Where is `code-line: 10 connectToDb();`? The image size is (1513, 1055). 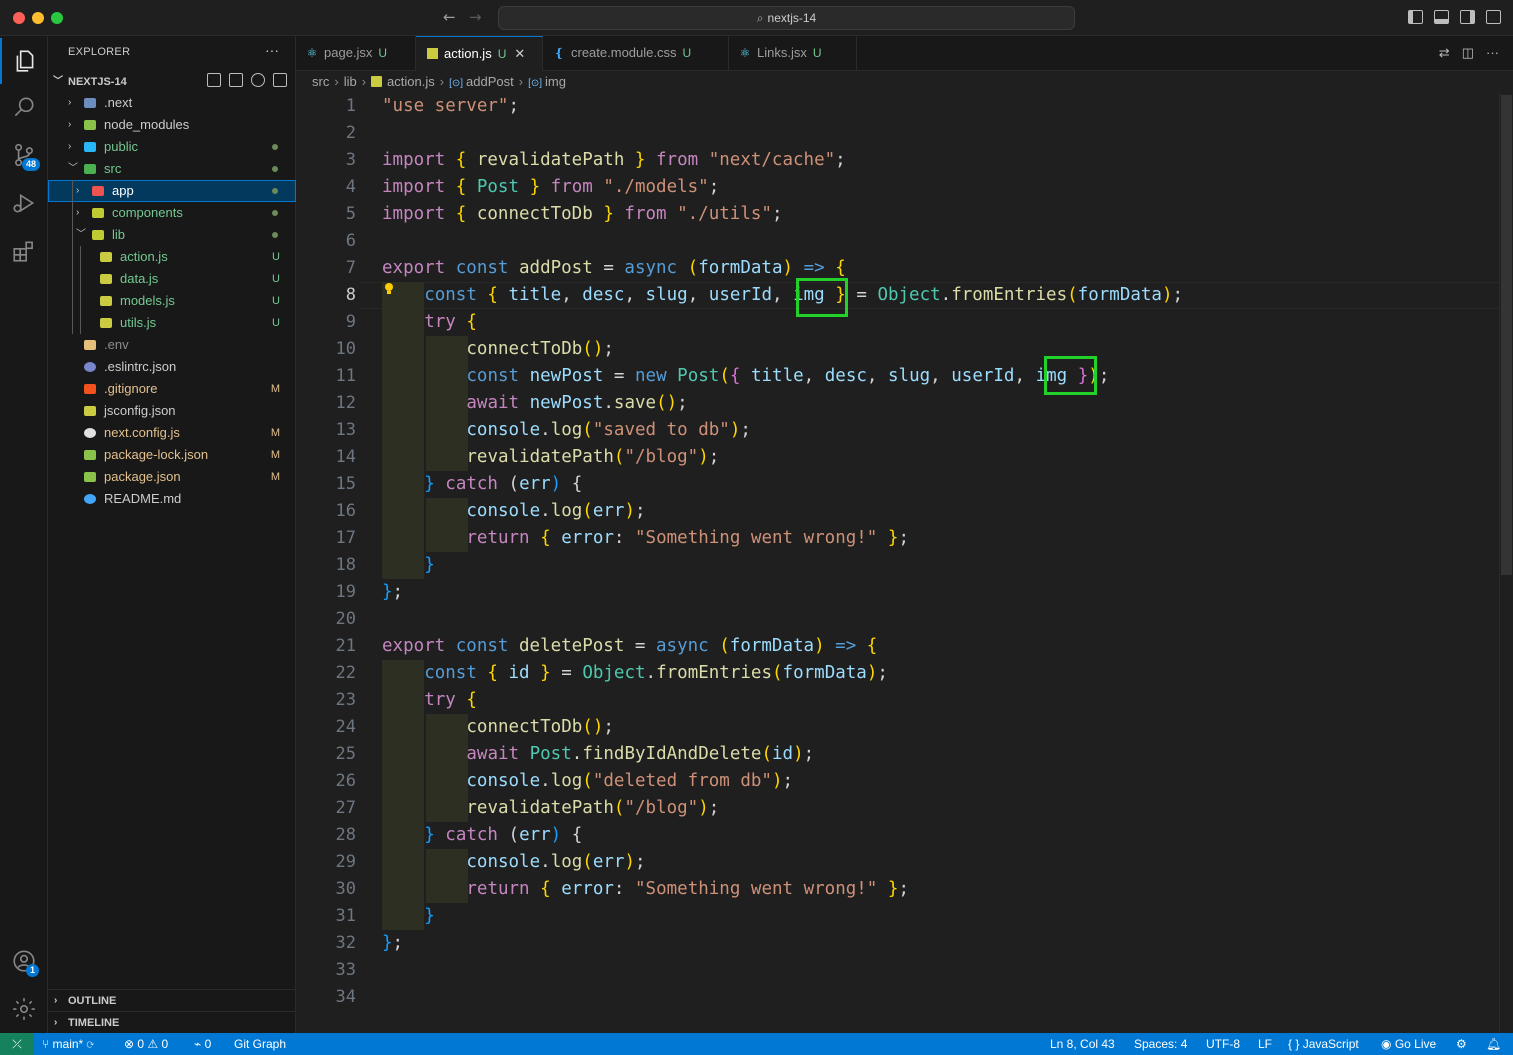 code-line: 10 connectToDb(); is located at coordinates (898, 349).